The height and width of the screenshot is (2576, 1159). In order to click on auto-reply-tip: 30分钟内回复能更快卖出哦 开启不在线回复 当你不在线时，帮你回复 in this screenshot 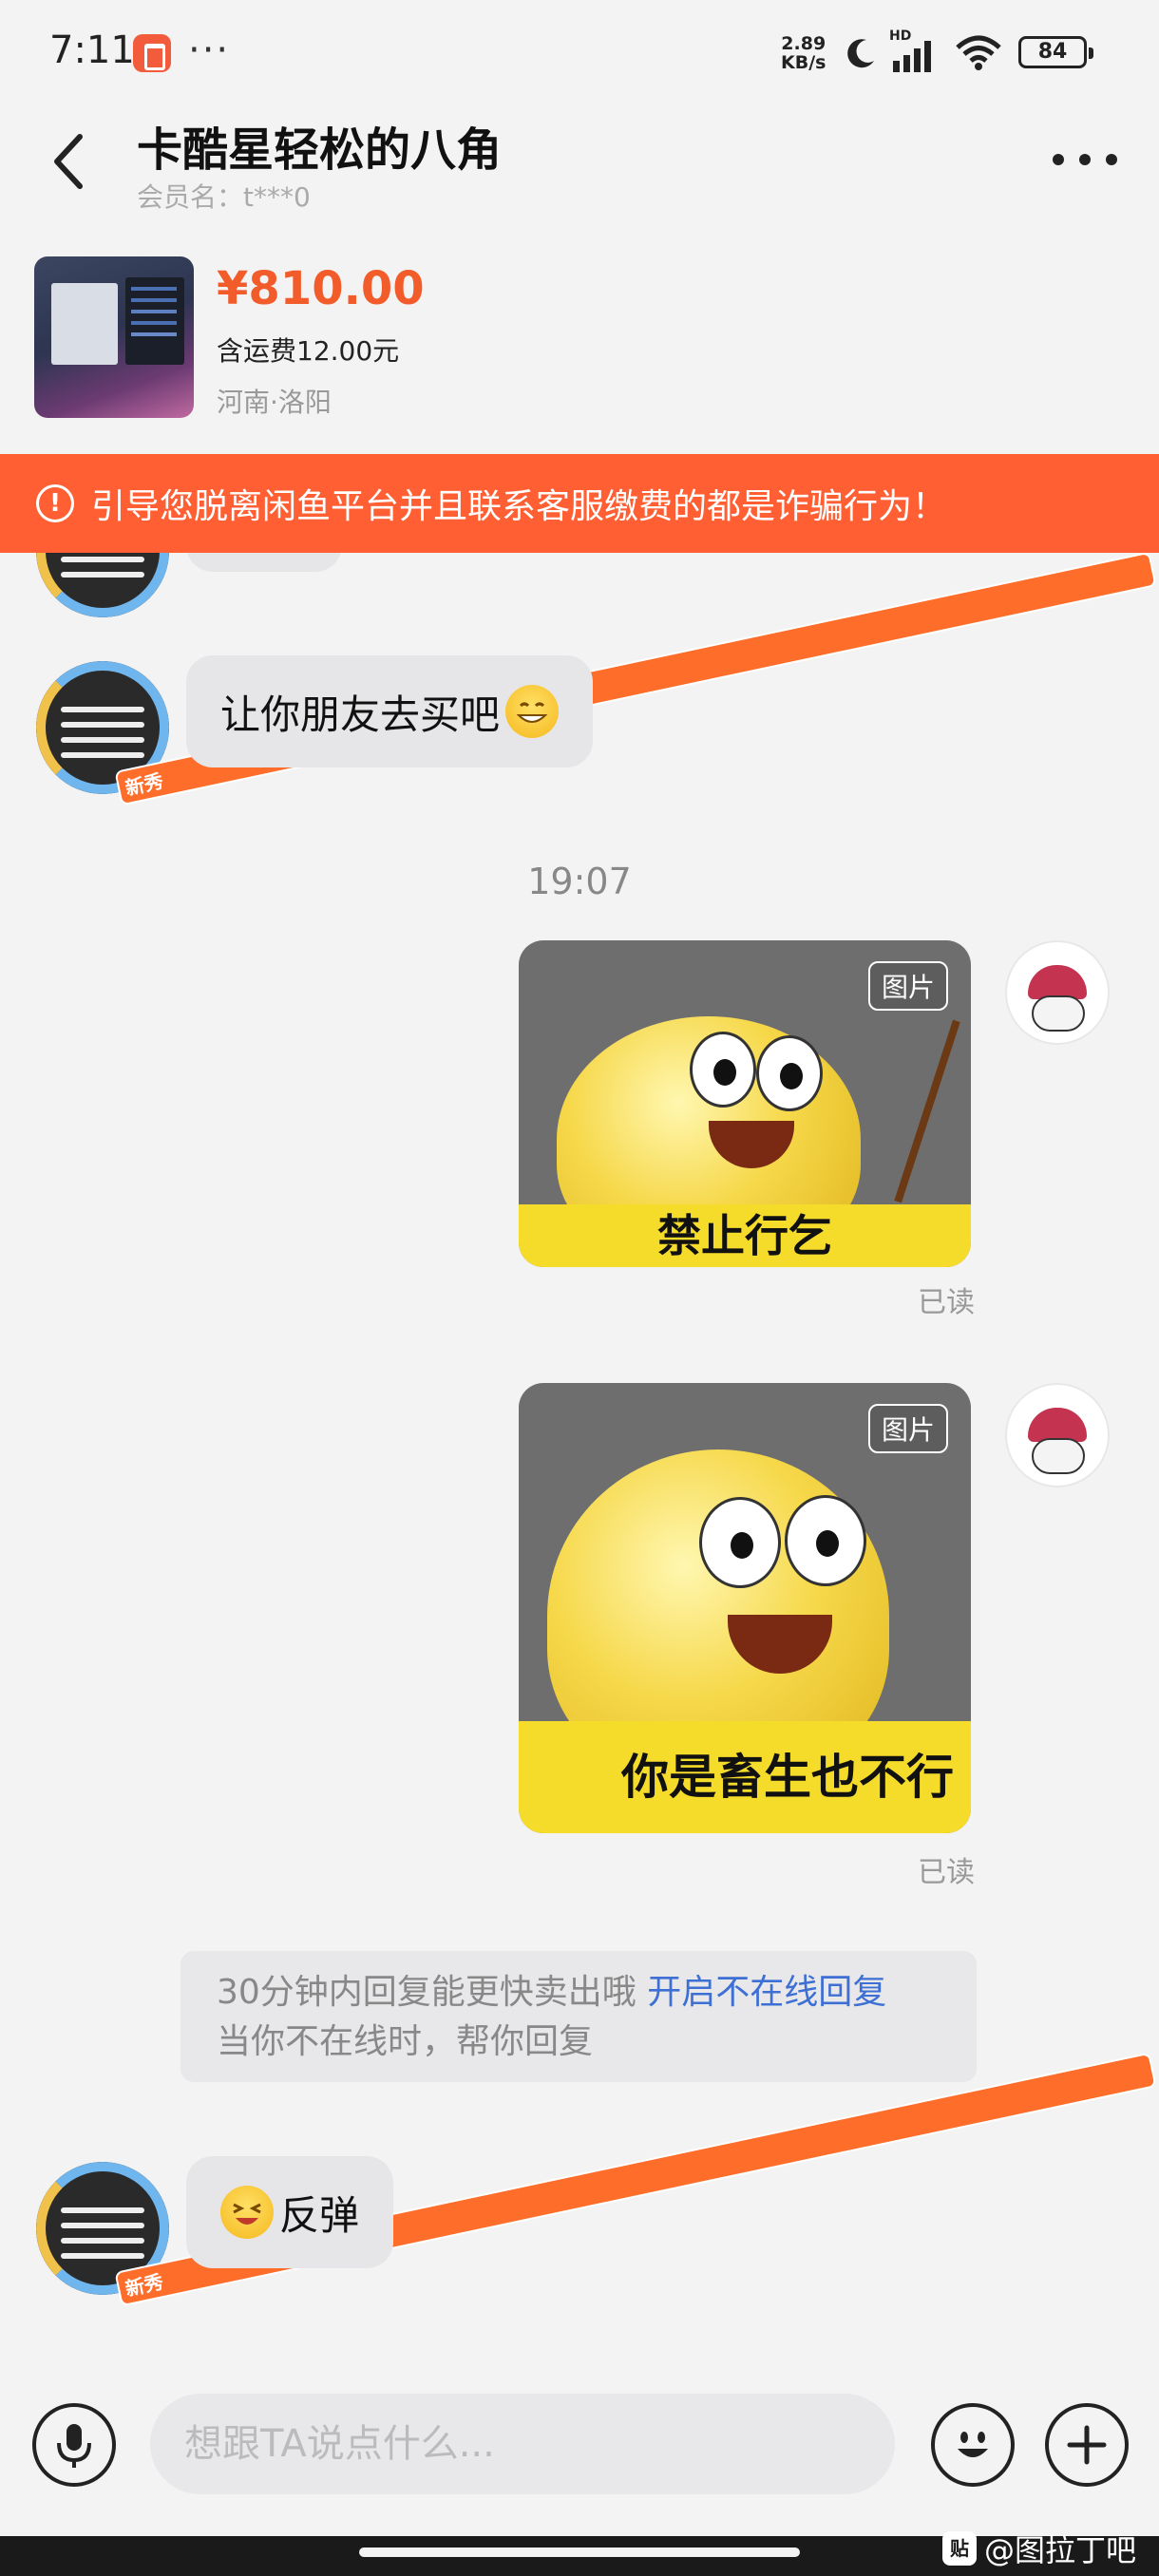, I will do `click(578, 2016)`.